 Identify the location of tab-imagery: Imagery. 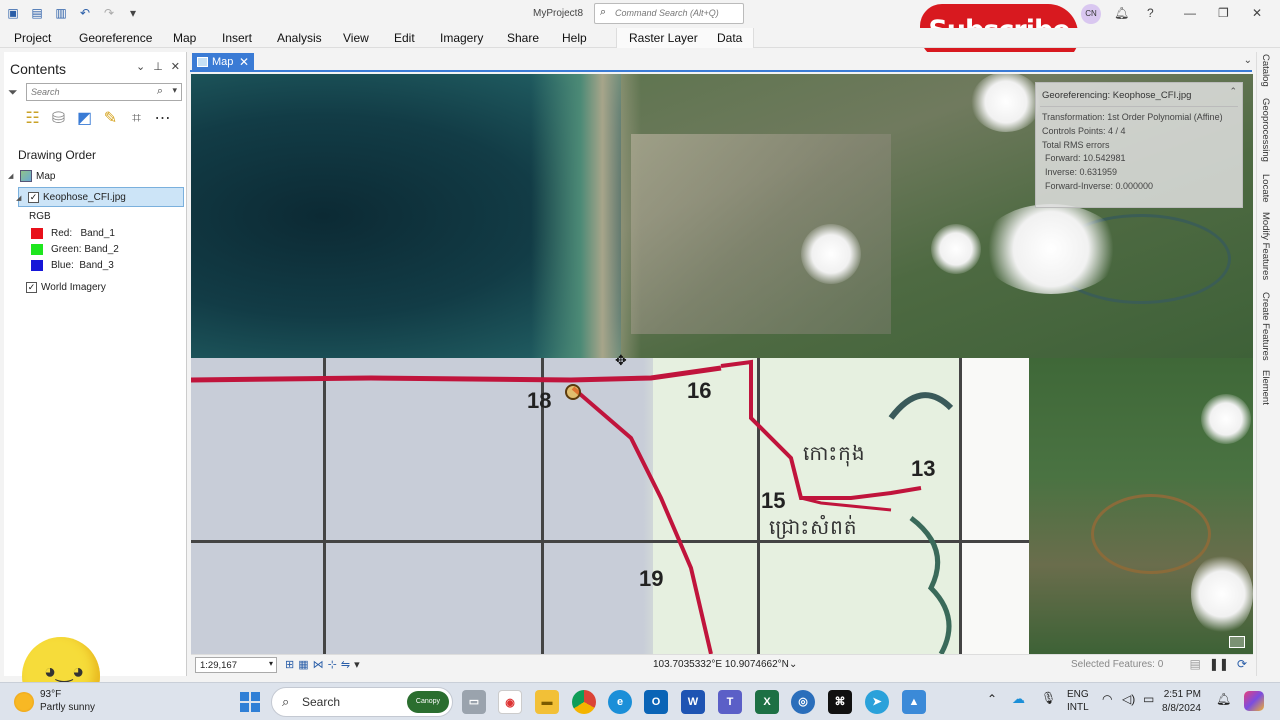
(461, 38).